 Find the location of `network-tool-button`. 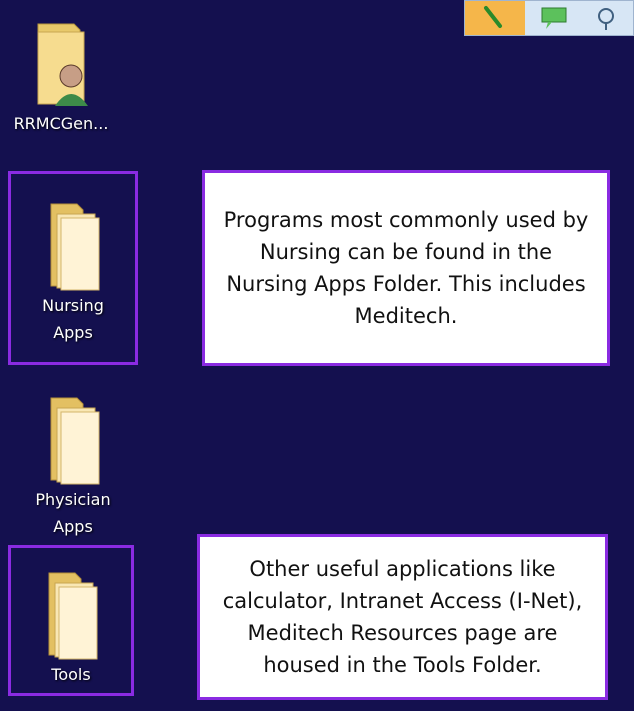

network-tool-button is located at coordinates (609, 18).